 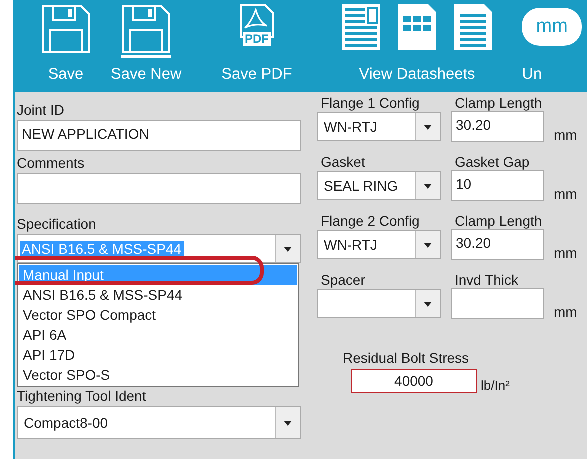 I want to click on dropdown-option: API 6A, so click(x=158, y=335).